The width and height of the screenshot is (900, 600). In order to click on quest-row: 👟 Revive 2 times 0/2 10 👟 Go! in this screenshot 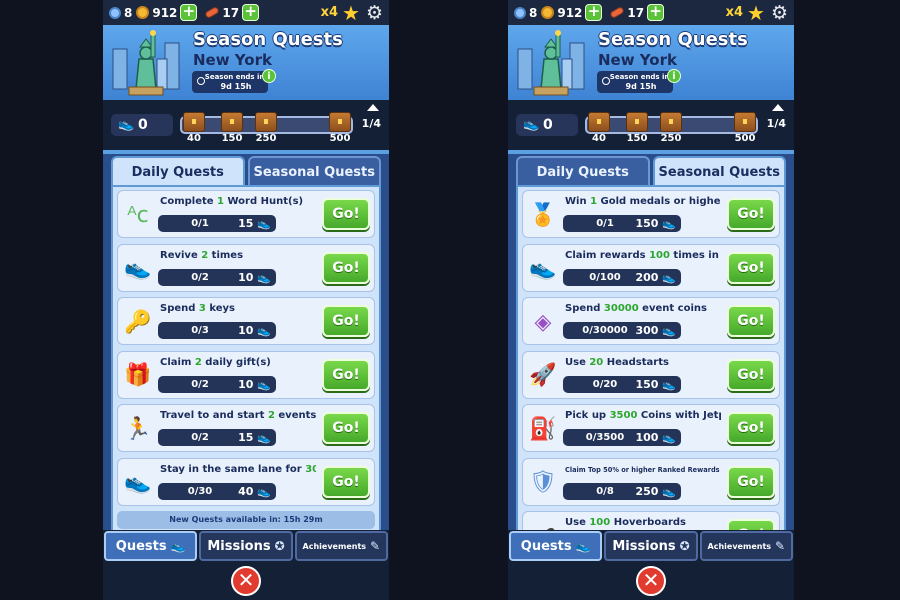, I will do `click(246, 267)`.